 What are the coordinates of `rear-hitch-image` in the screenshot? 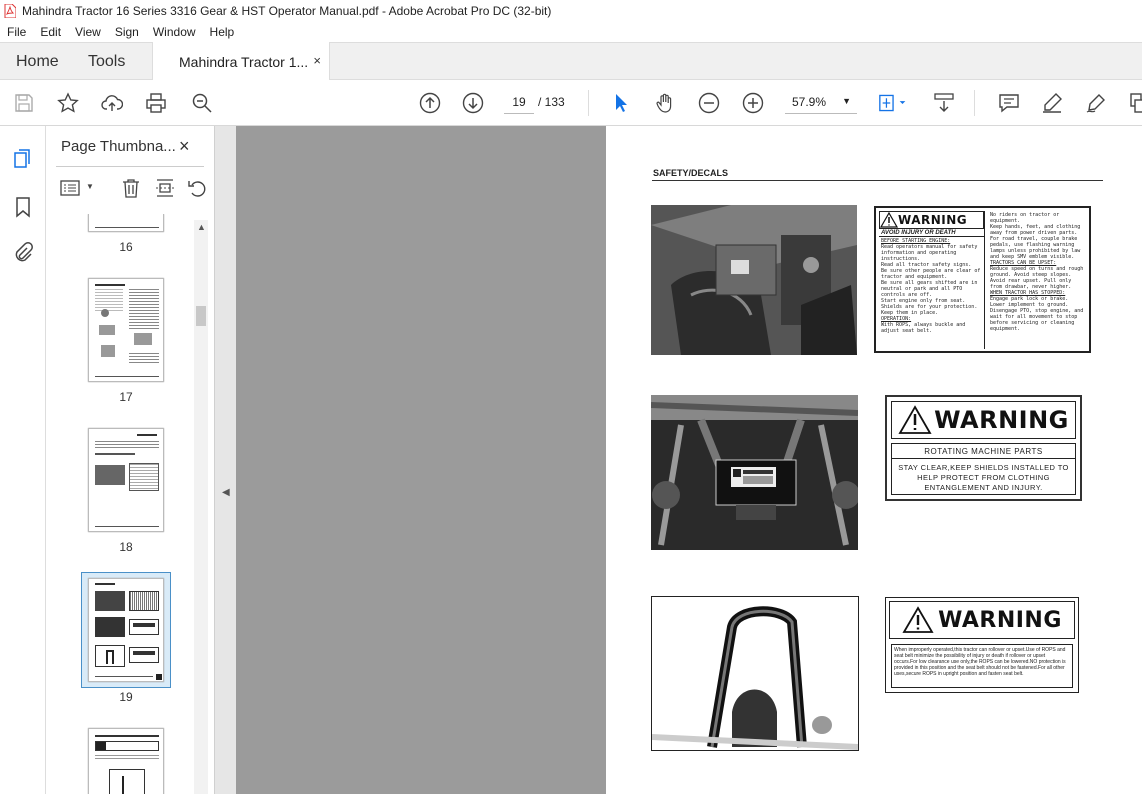 It's located at (754, 472).